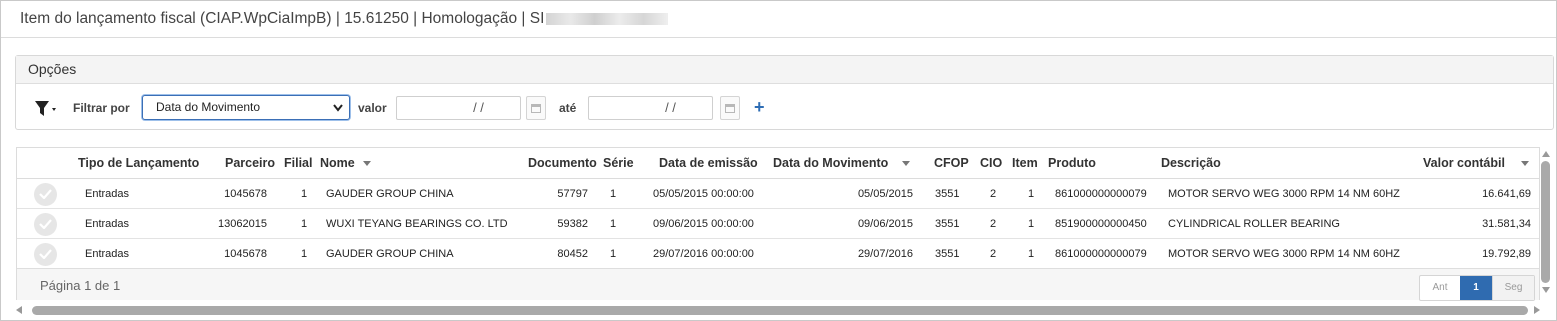 This screenshot has width=1557, height=321. Describe the element at coordinates (831, 163) in the screenshot. I see `col-movimento-label: Data do Movimento` at that location.